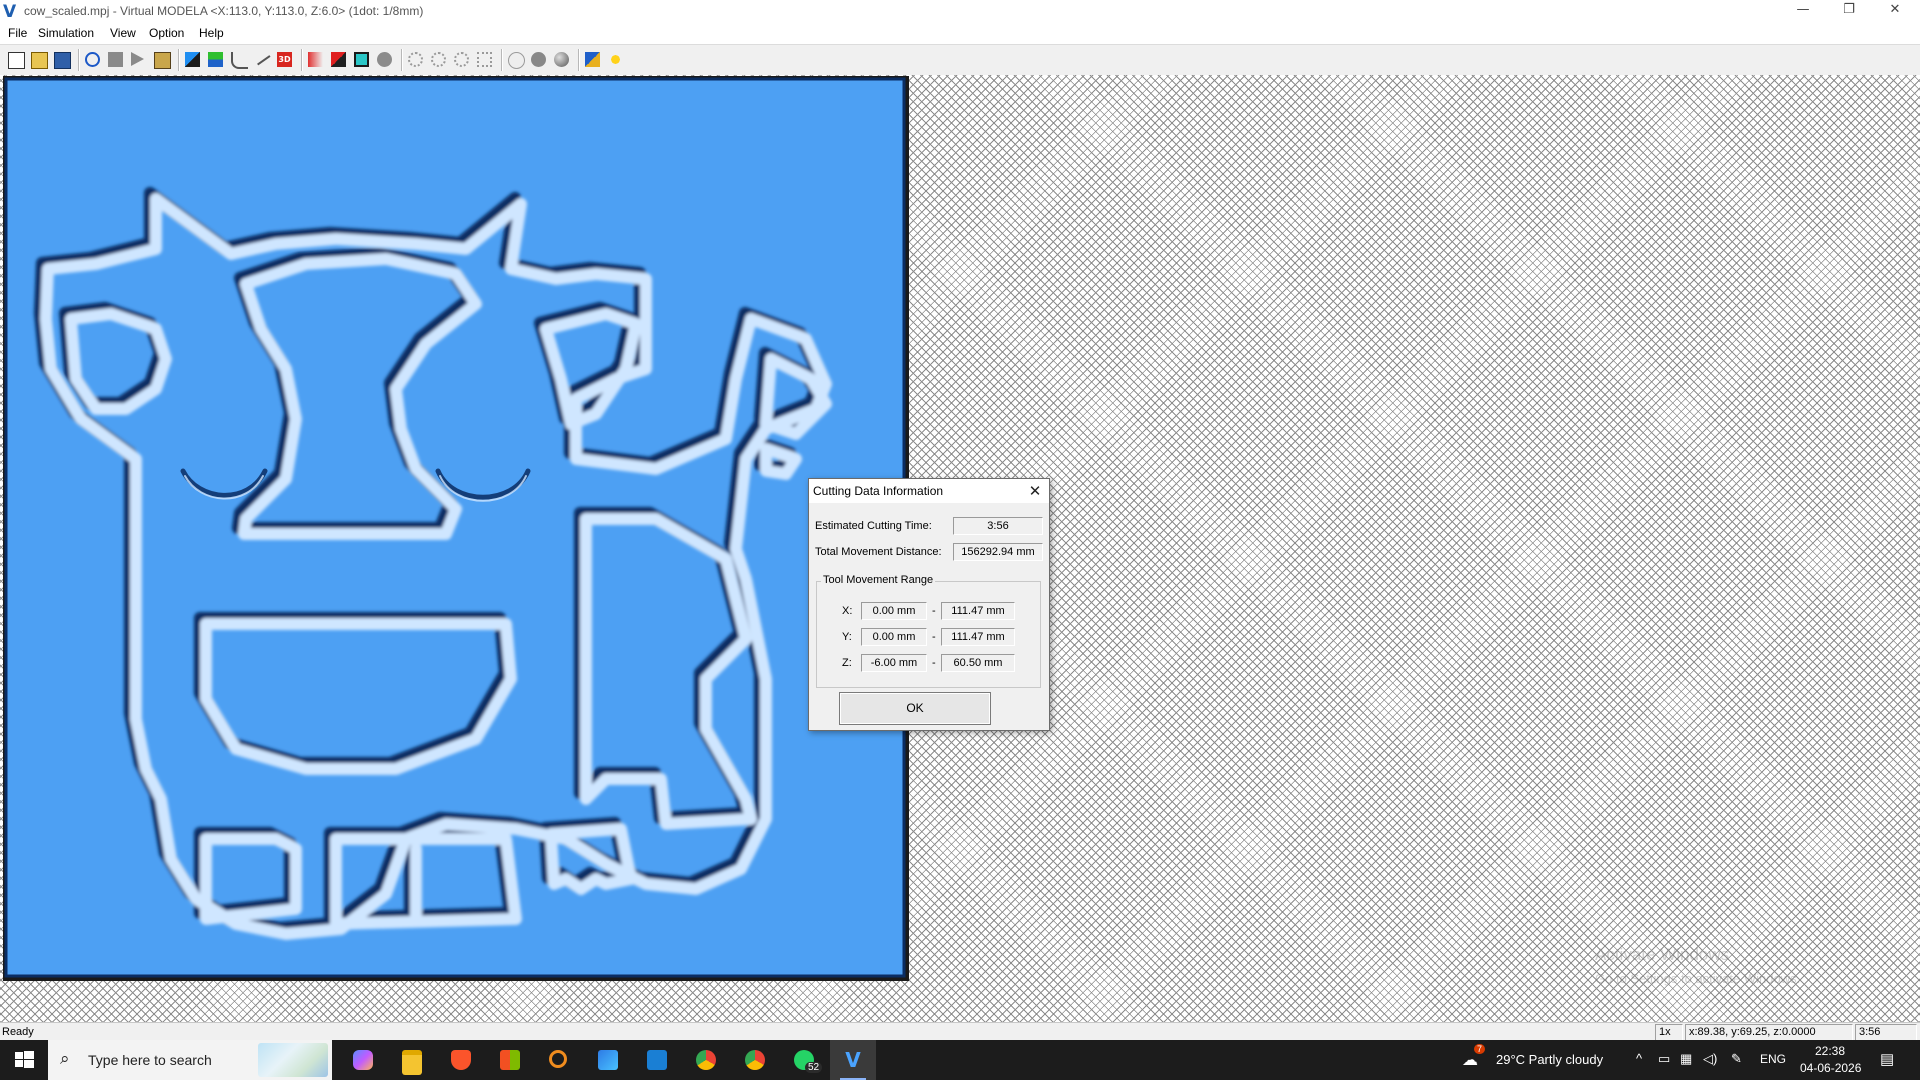 The height and width of the screenshot is (1083, 1920). I want to click on virtual-modela-logo-icon: V, so click(10, 12).